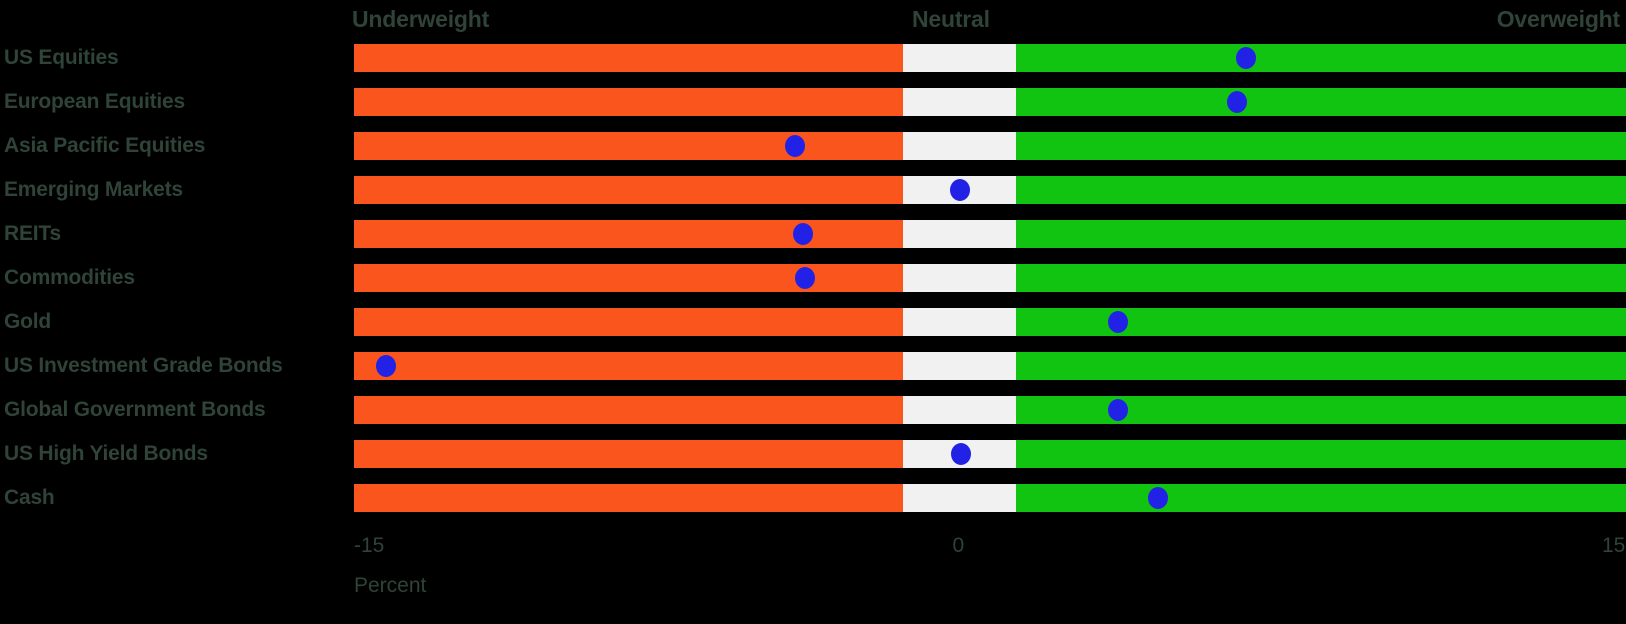 Image resolution: width=1626 pixels, height=624 pixels. What do you see at coordinates (94, 101) in the screenshot?
I see `row-label: European Equities` at bounding box center [94, 101].